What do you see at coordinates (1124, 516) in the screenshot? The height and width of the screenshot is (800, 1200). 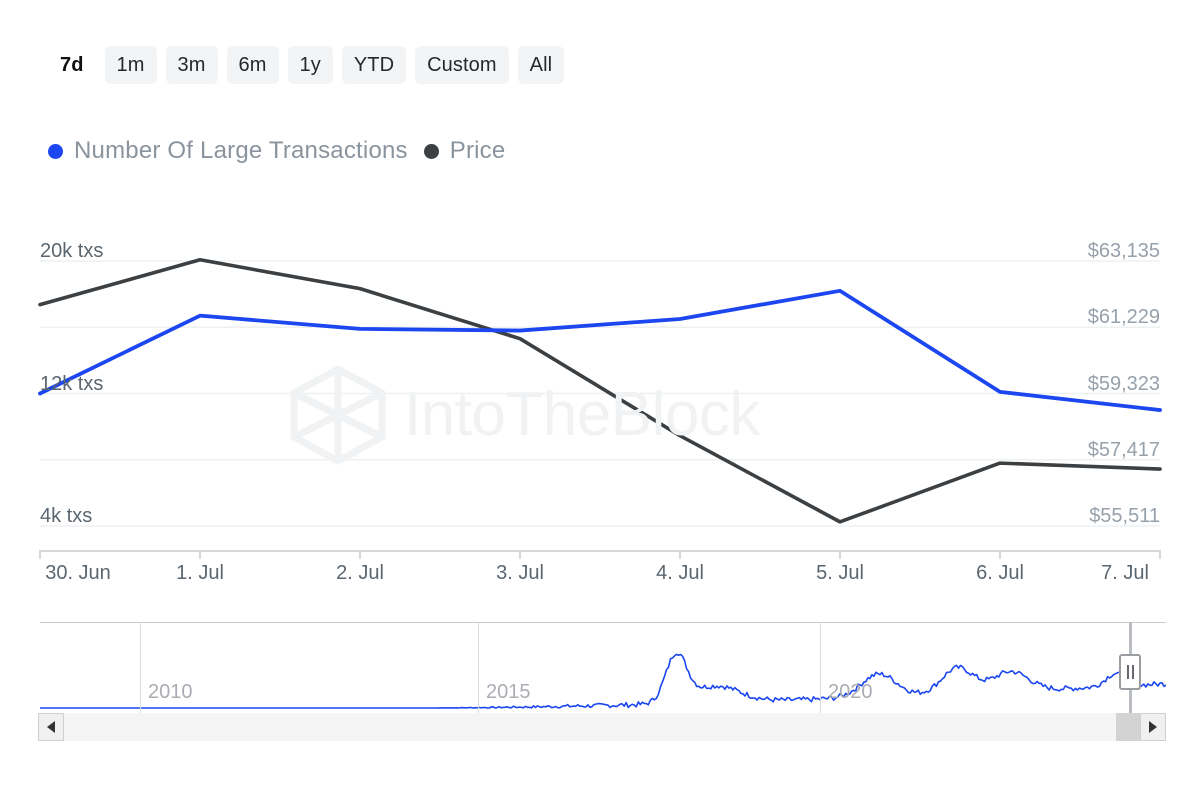 I see `right-axis-tick-label: $55,511` at bounding box center [1124, 516].